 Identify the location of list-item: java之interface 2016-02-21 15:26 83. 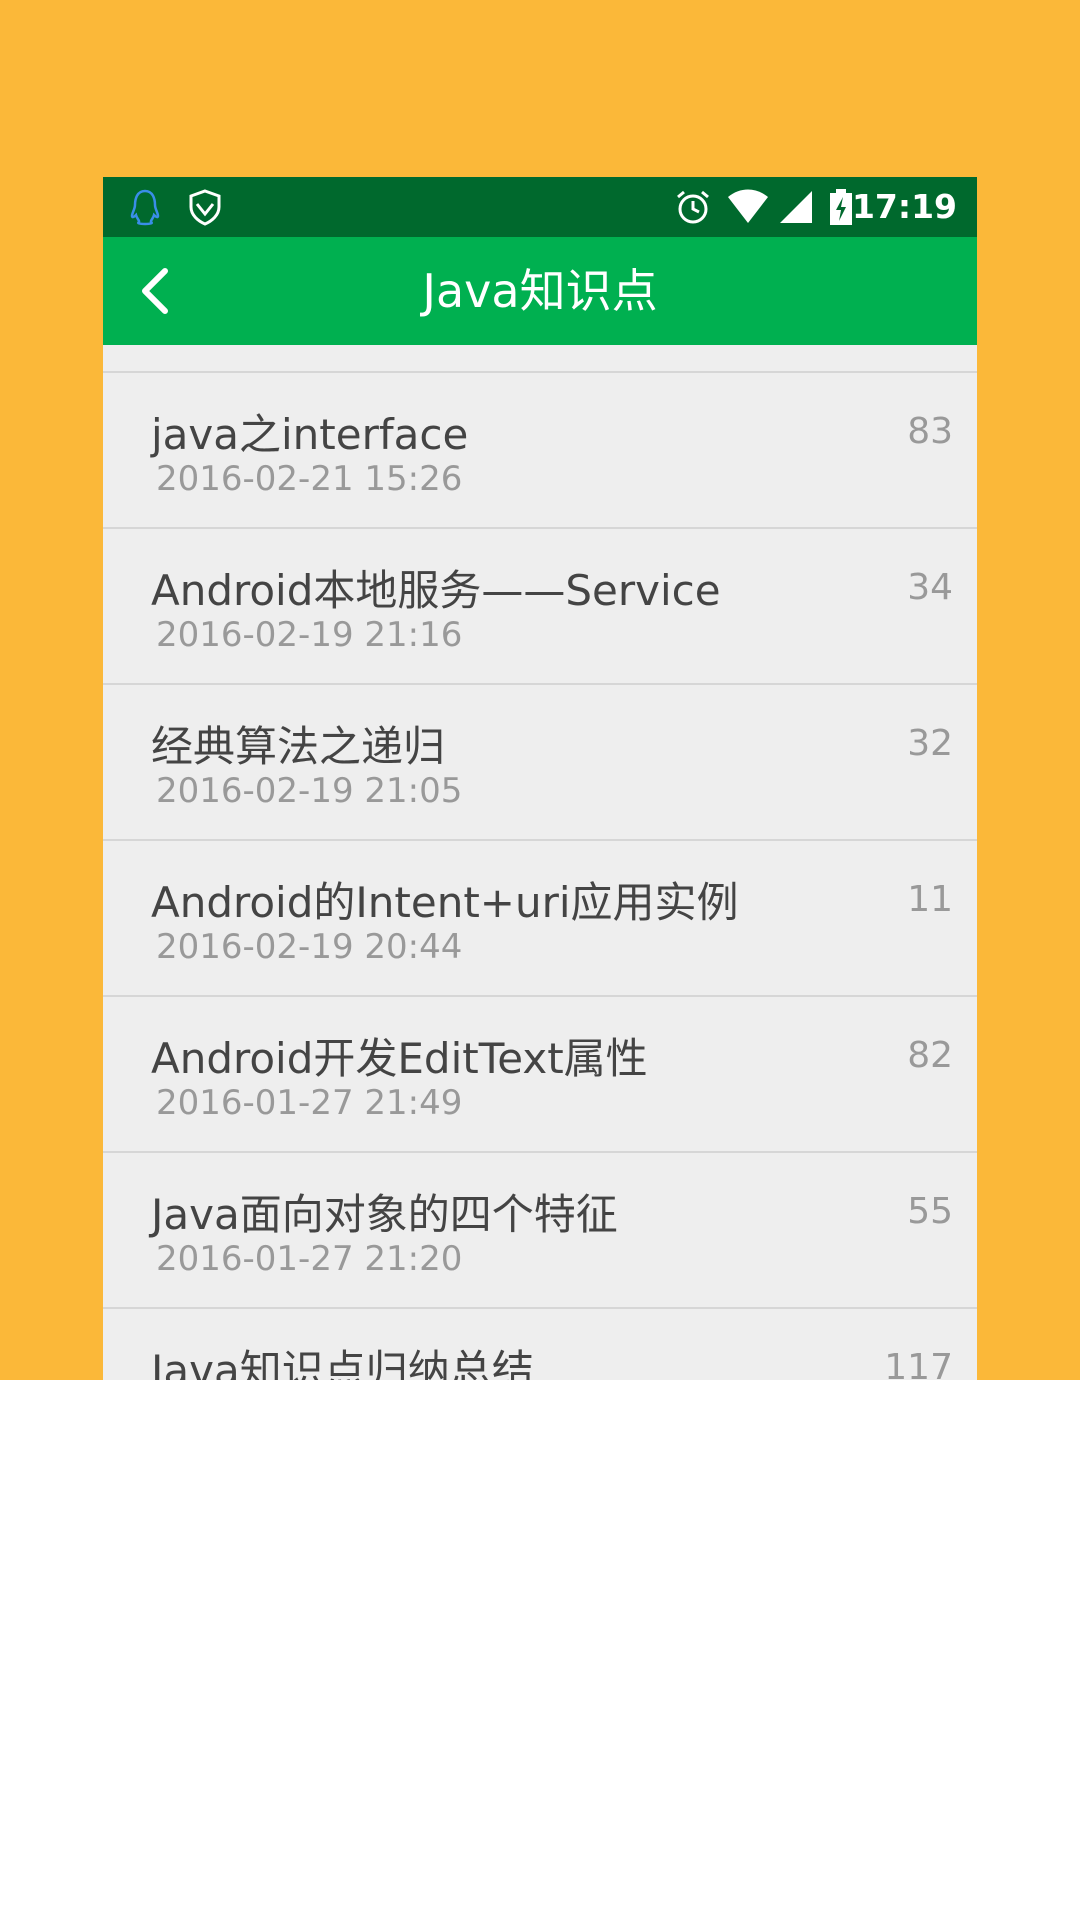
(540, 451).